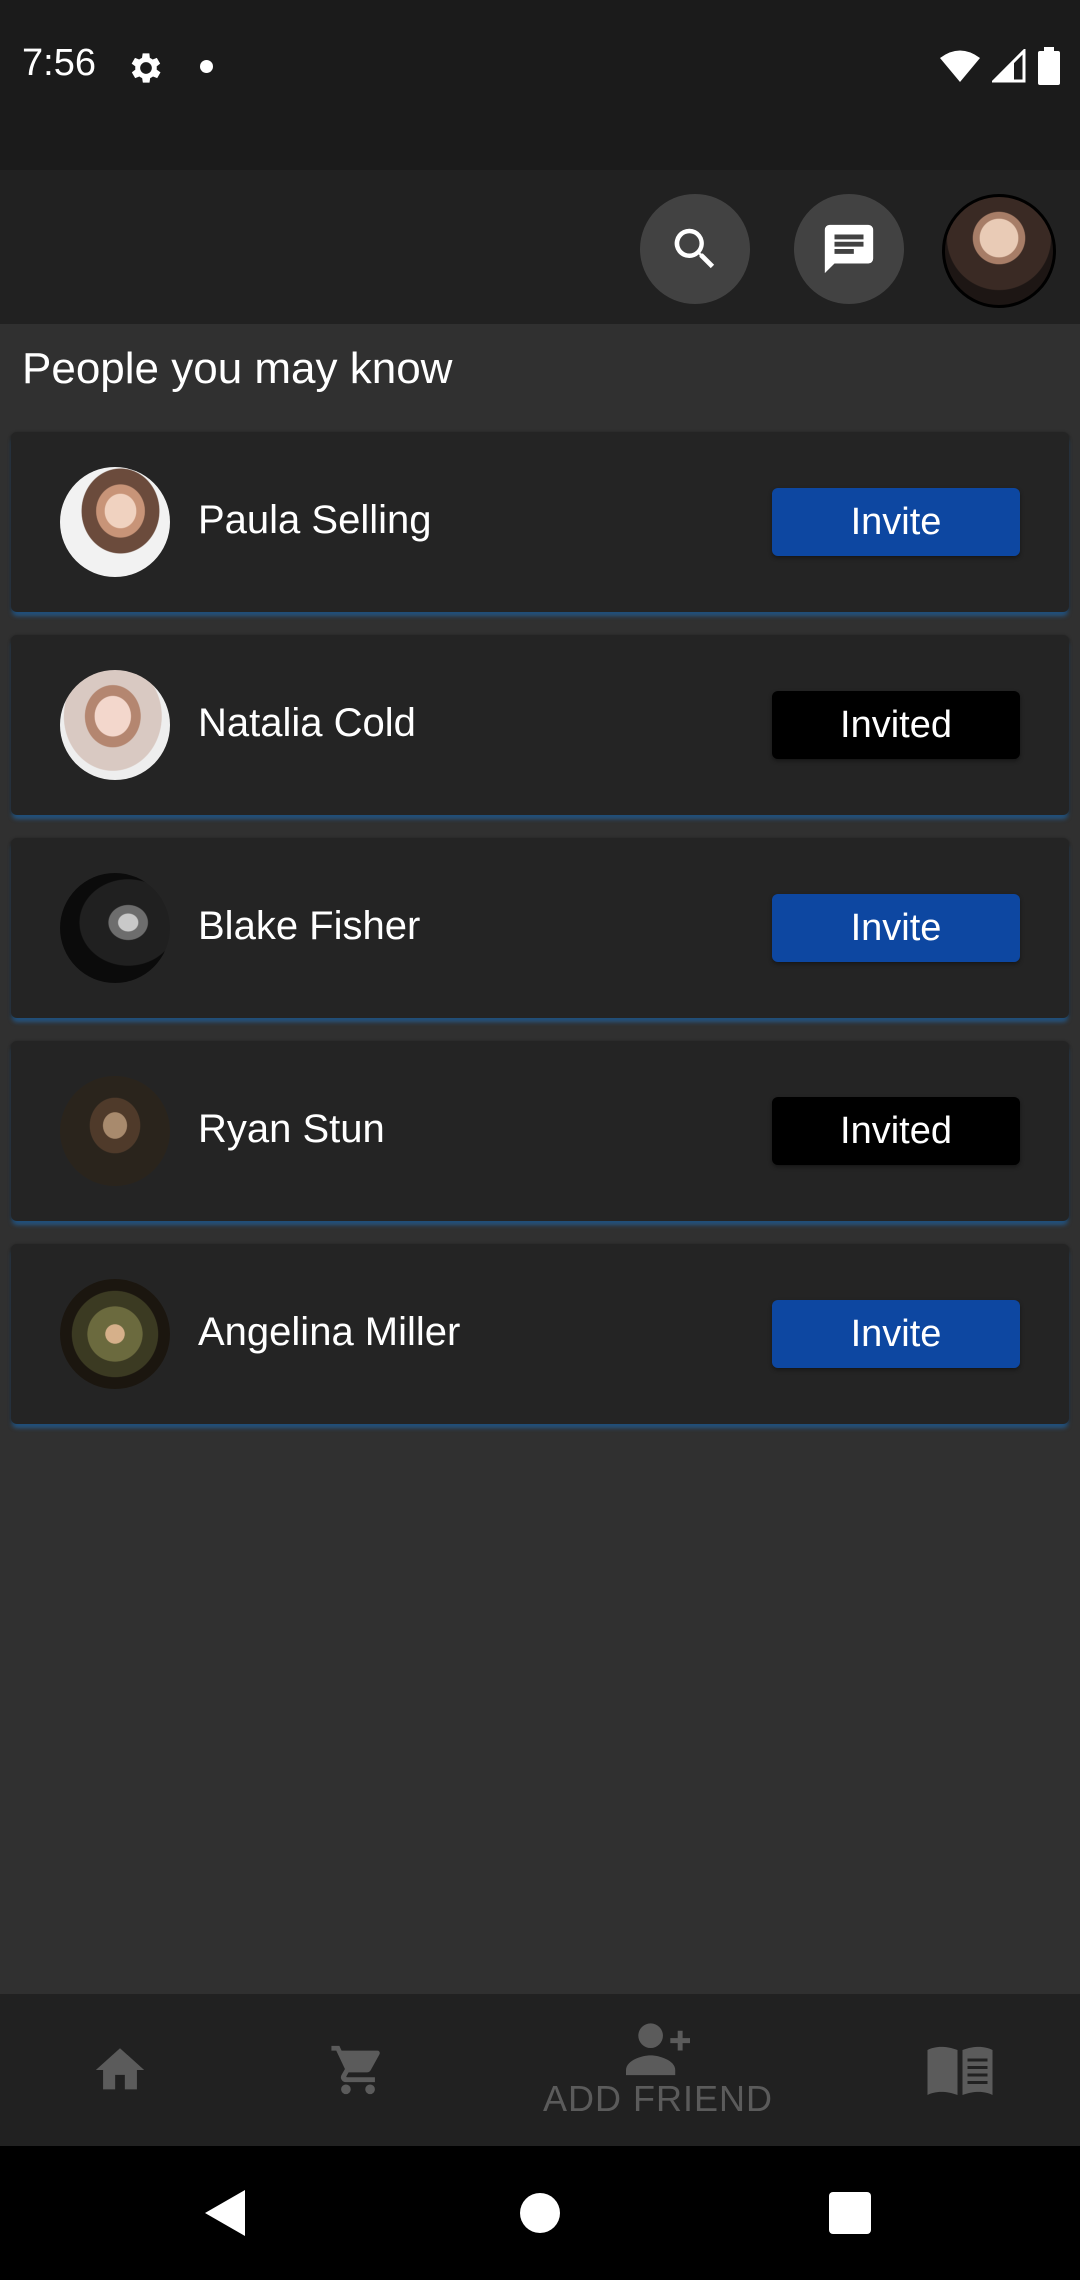  I want to click on nav-cart, so click(358, 2070).